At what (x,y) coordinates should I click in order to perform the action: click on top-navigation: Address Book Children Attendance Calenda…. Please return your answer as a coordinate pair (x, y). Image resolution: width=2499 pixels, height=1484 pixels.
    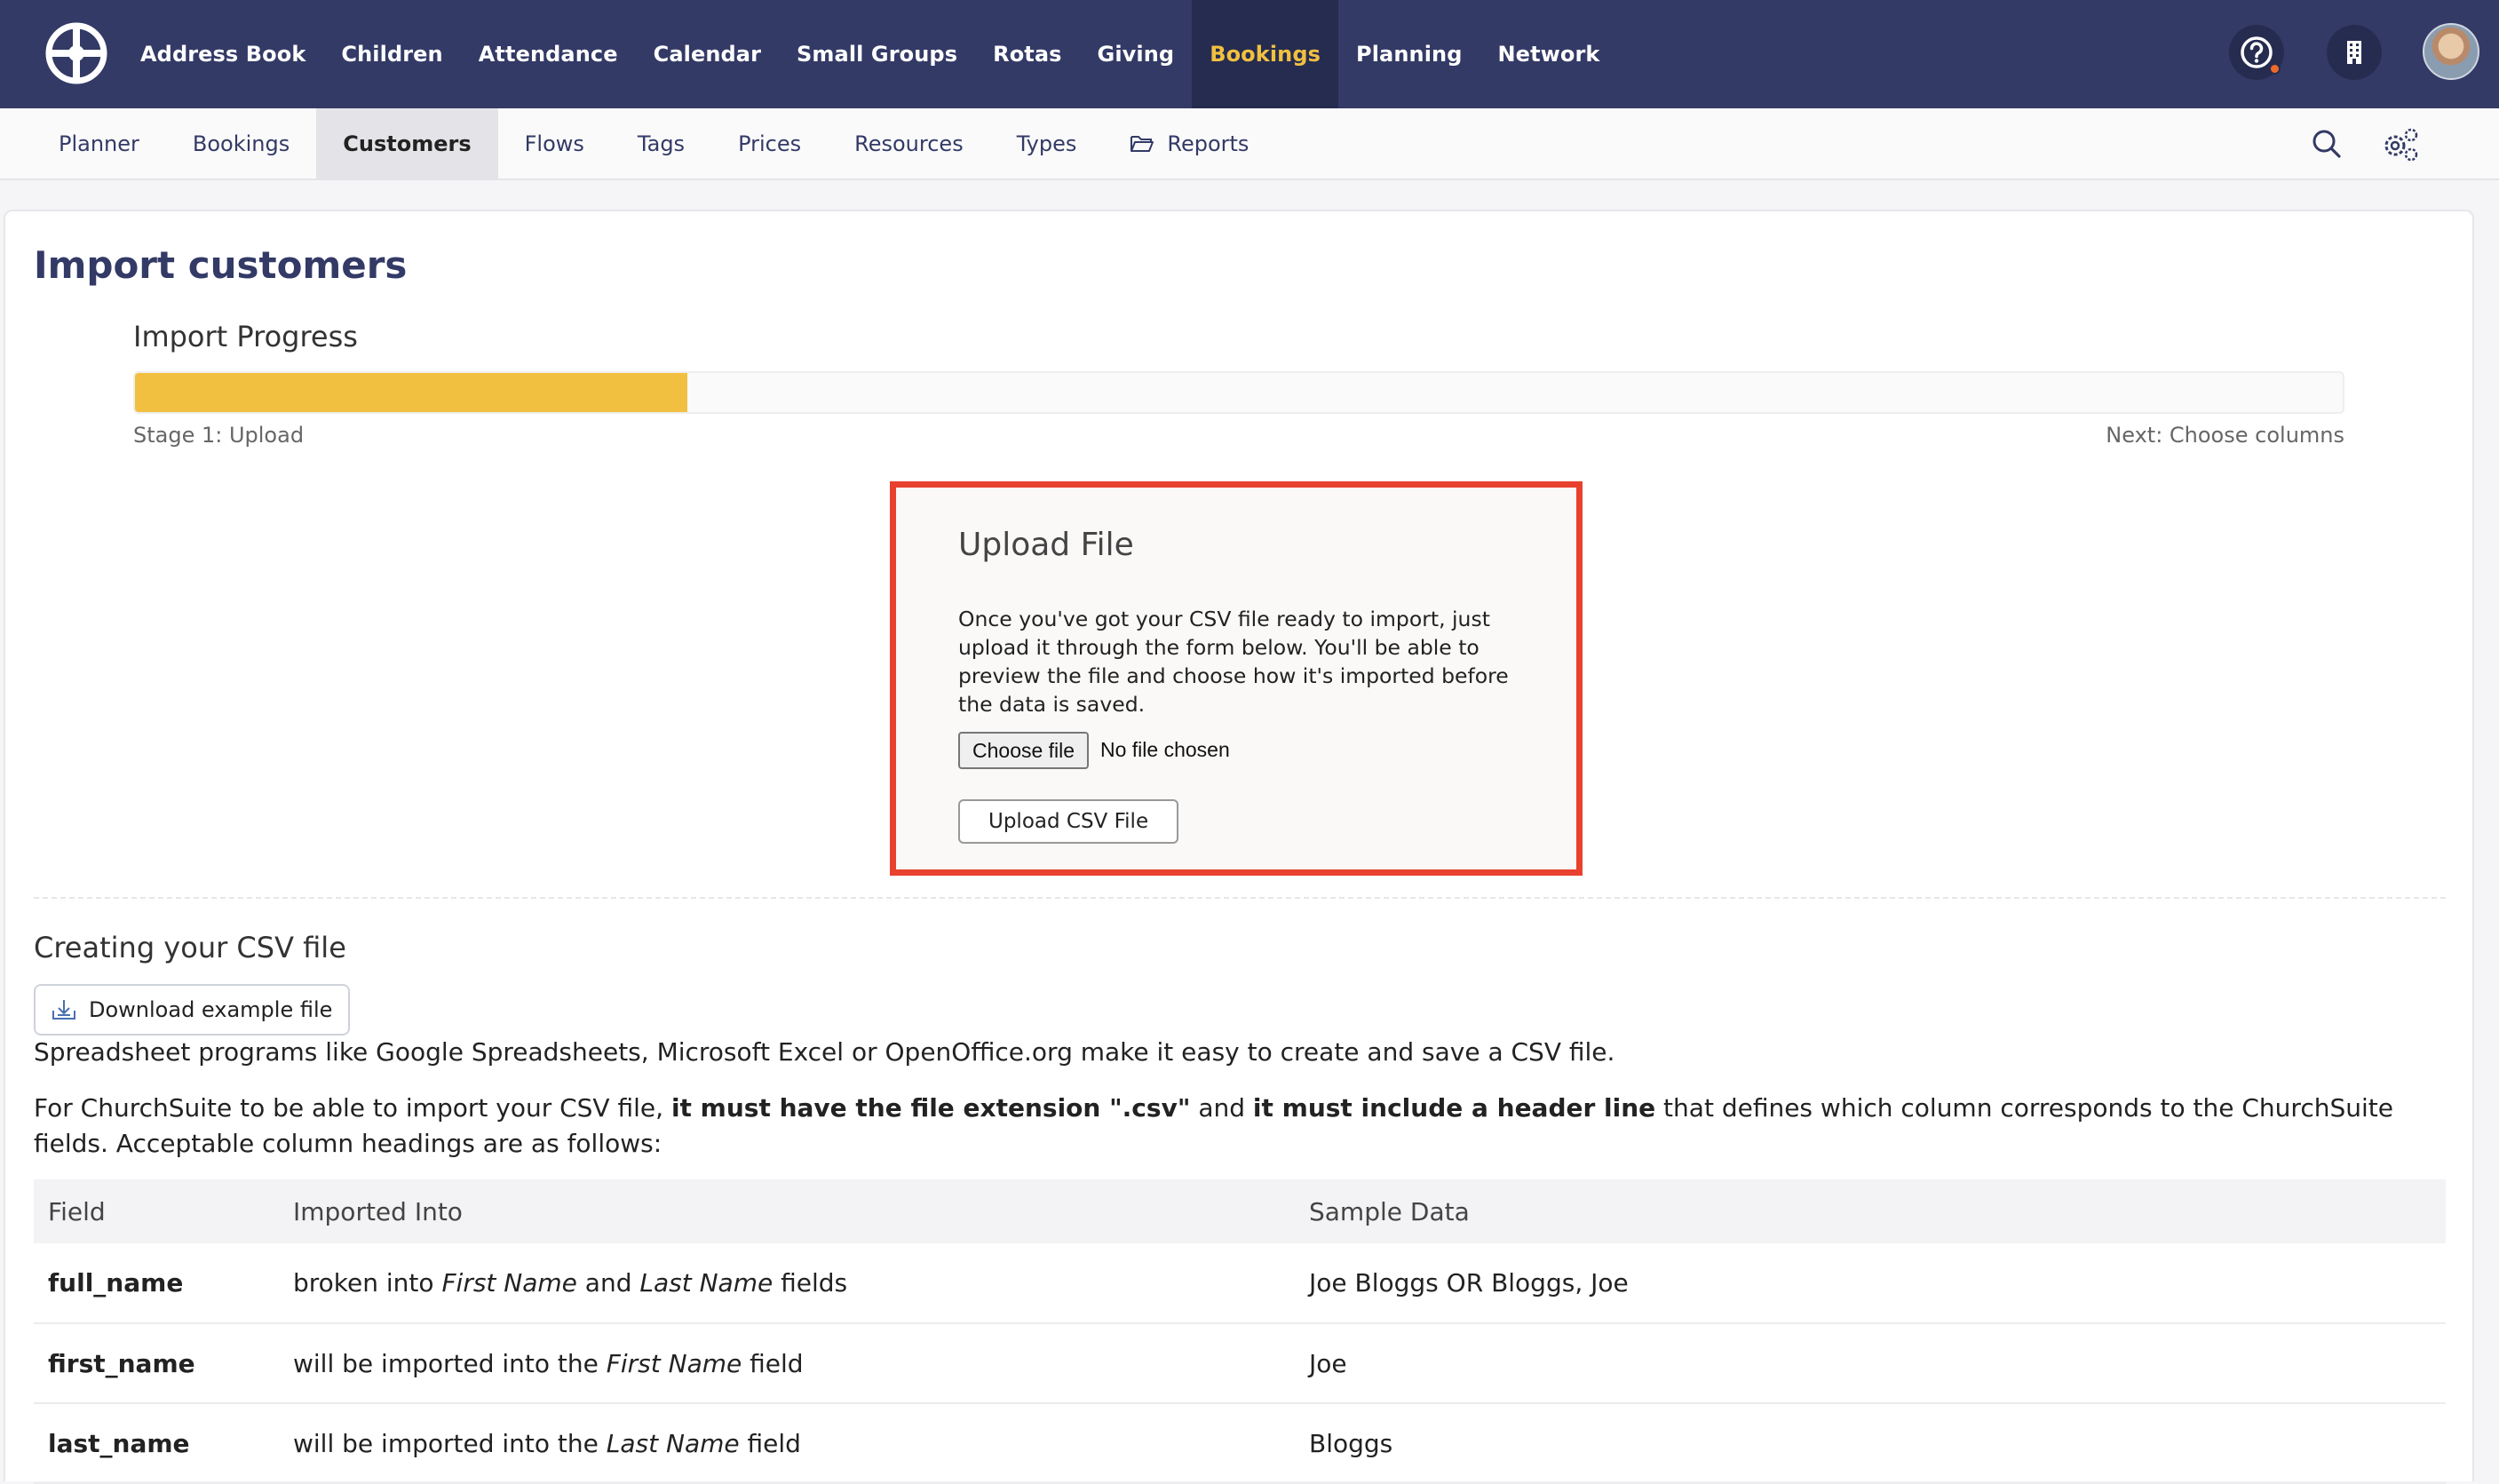
    Looking at the image, I should click on (1249, 54).